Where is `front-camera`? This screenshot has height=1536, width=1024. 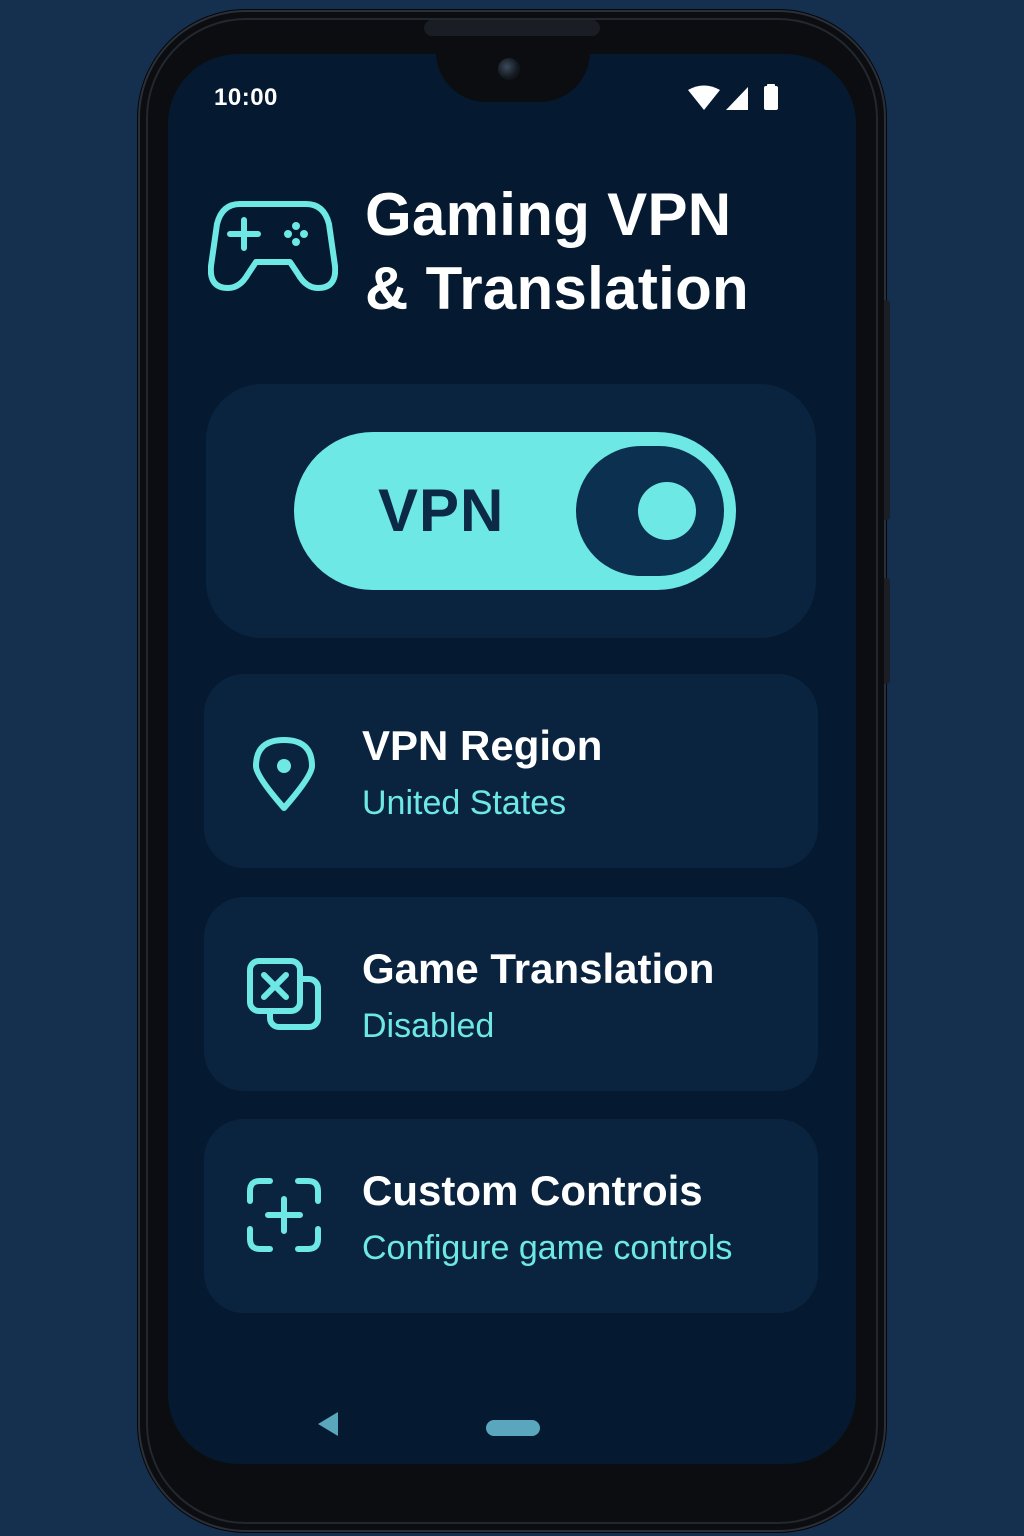 front-camera is located at coordinates (509, 69).